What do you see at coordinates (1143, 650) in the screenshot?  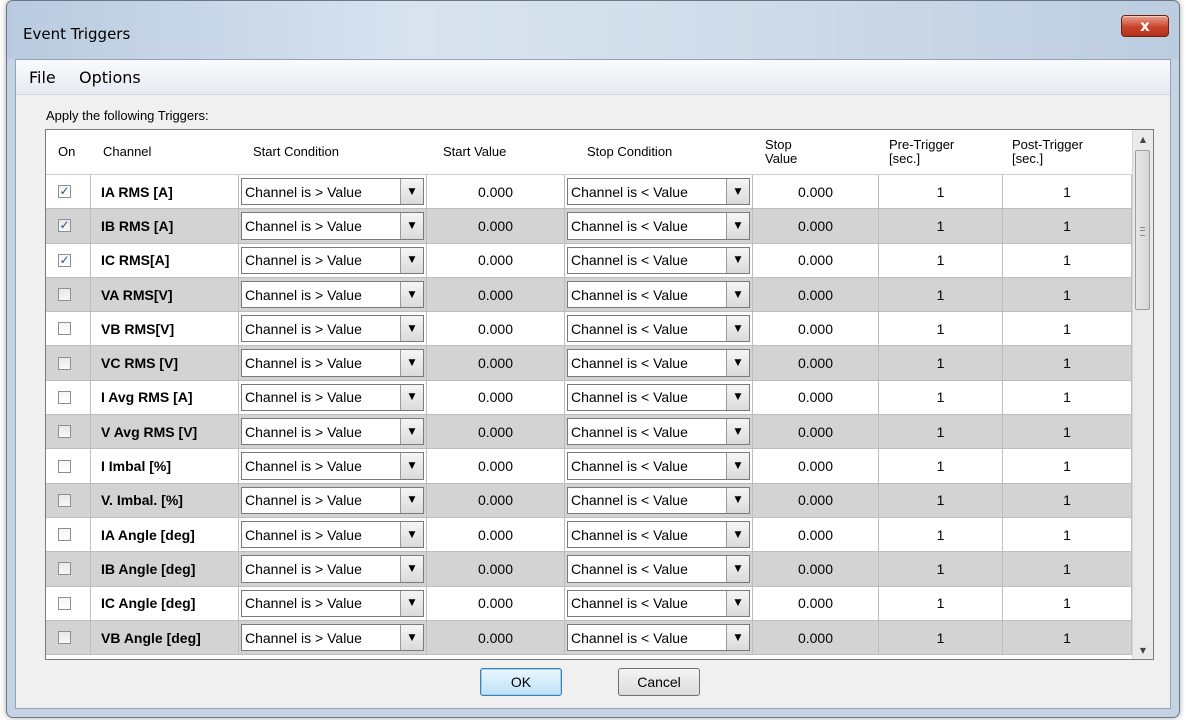 I see `scroll-down-icon: ▼` at bounding box center [1143, 650].